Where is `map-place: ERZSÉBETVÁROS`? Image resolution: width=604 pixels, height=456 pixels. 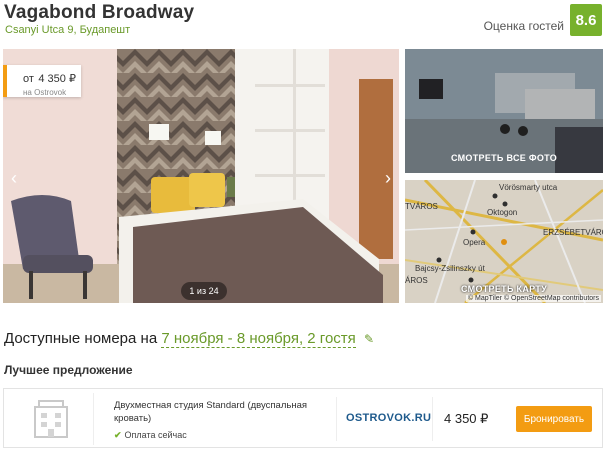 map-place: ERZSÉBETVÁROS is located at coordinates (573, 232).